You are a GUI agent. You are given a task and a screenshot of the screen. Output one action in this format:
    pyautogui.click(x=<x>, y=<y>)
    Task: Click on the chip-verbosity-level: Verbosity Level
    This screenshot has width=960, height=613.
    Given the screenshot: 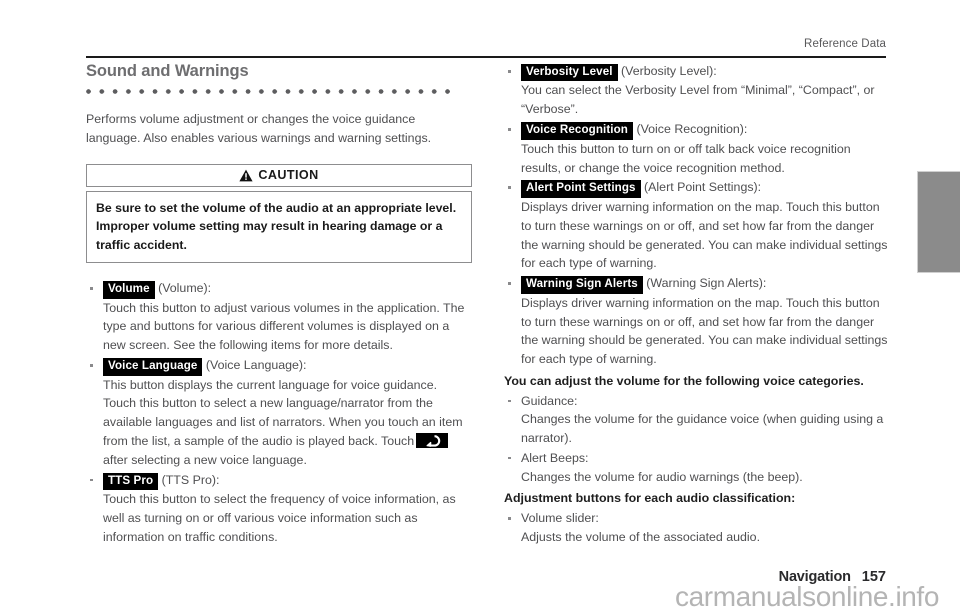 What is the action you would take?
    pyautogui.click(x=569, y=73)
    